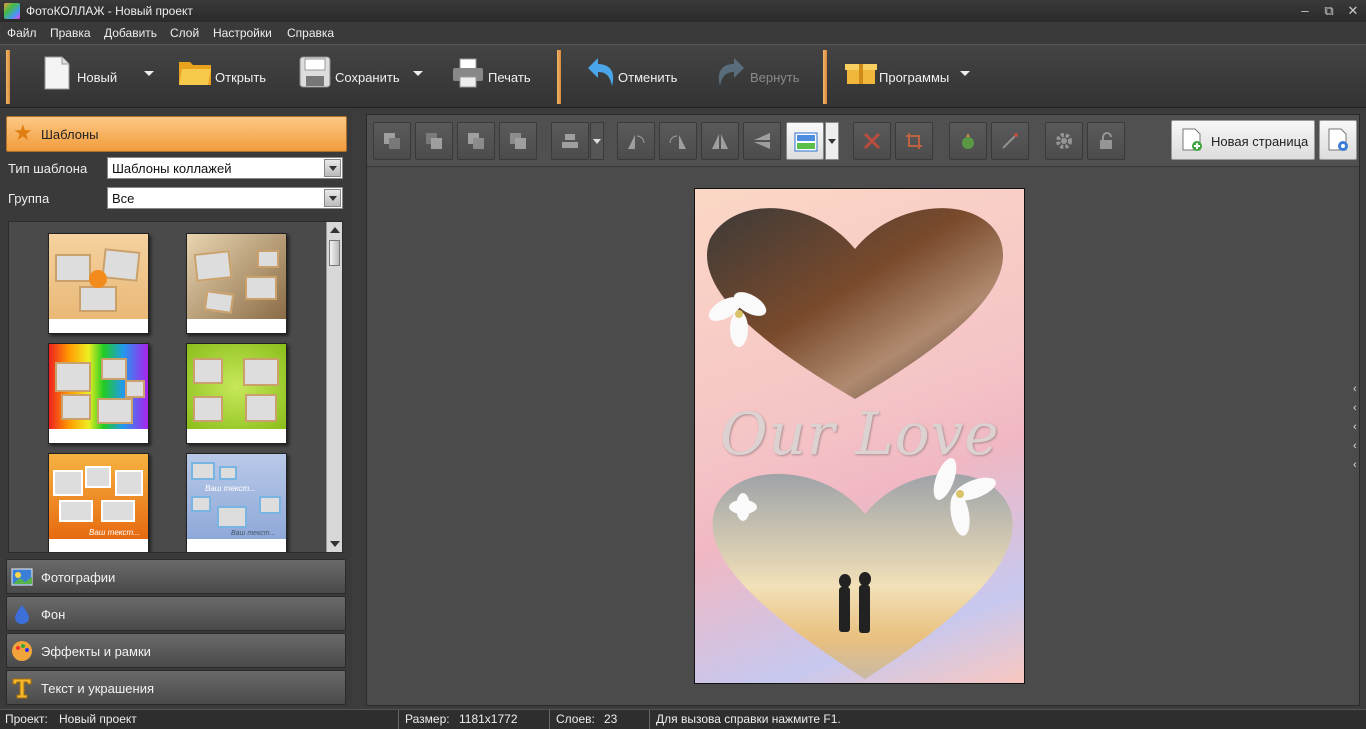 Image resolution: width=1366 pixels, height=729 pixels. Describe the element at coordinates (805, 141) in the screenshot. I see `fit-layout-button` at that location.